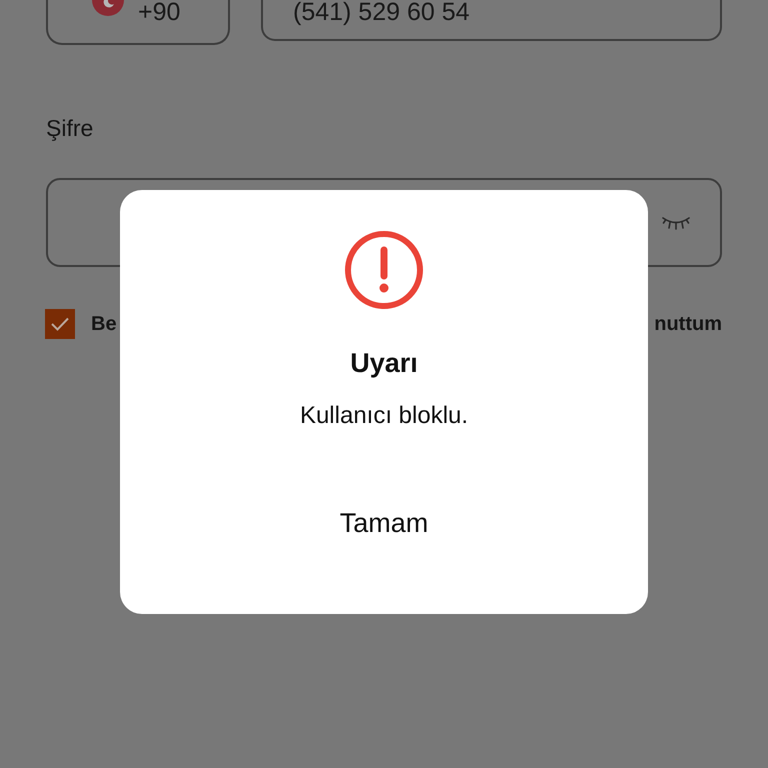  What do you see at coordinates (688, 324) in the screenshot?
I see `forgot-password-link: nuttum` at bounding box center [688, 324].